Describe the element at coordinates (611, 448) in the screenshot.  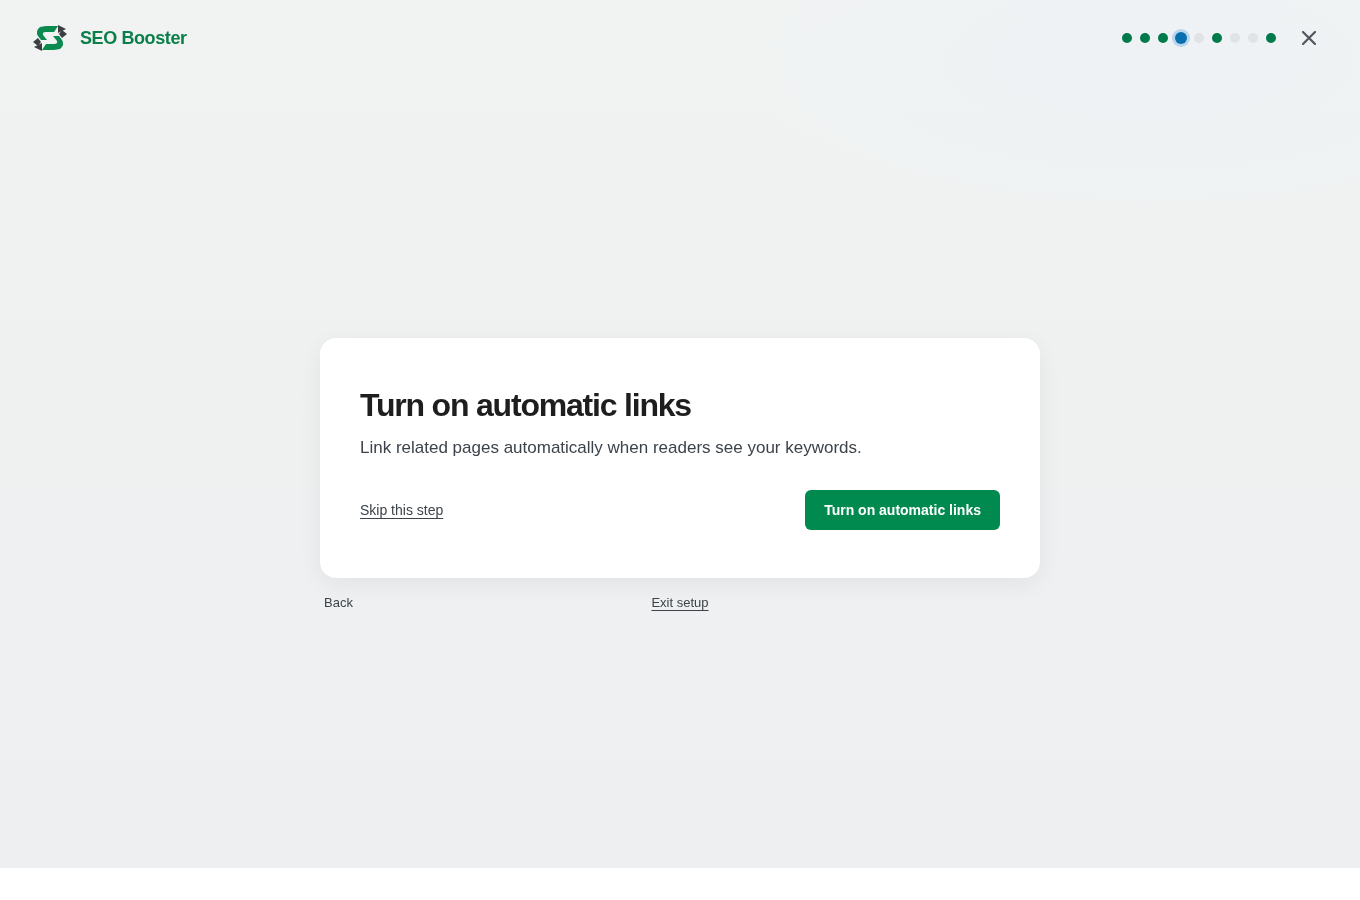
I see `card-description: Link related pages automatically when readers see your keywords.` at that location.